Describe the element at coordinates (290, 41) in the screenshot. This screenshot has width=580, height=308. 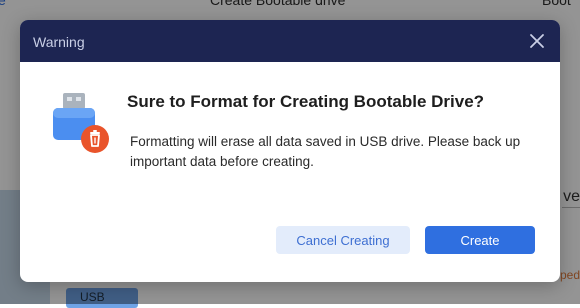
I see `dialog-header: Warning` at that location.